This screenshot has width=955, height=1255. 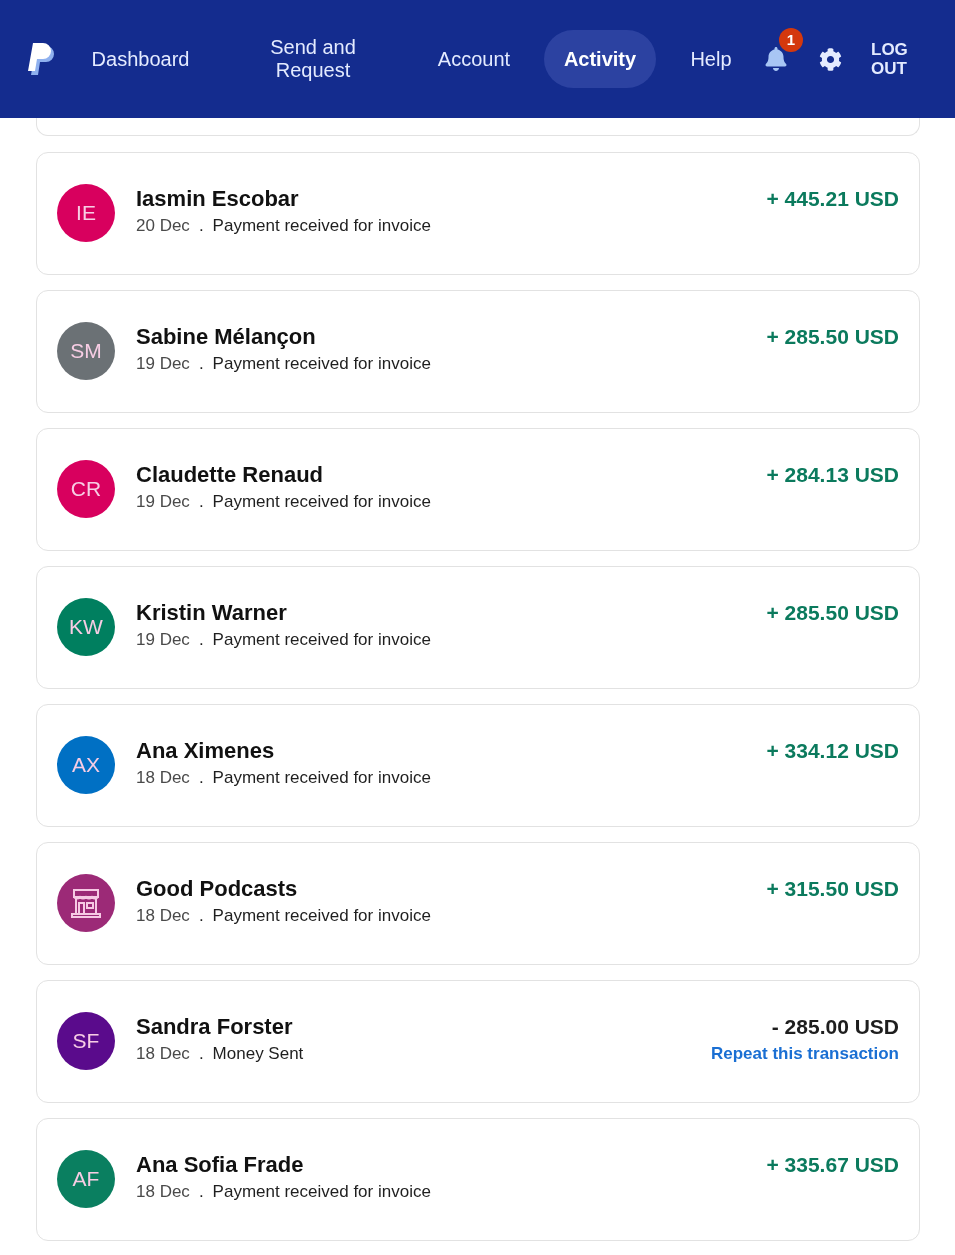 I want to click on contact-name: Ana Ximenes, so click(x=206, y=751).